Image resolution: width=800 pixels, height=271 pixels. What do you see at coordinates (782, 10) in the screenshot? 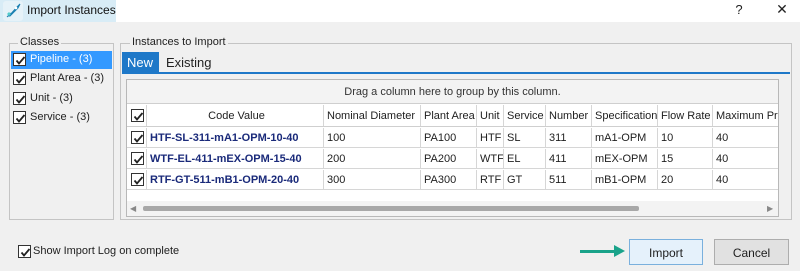
I see `close-button: ✕` at bounding box center [782, 10].